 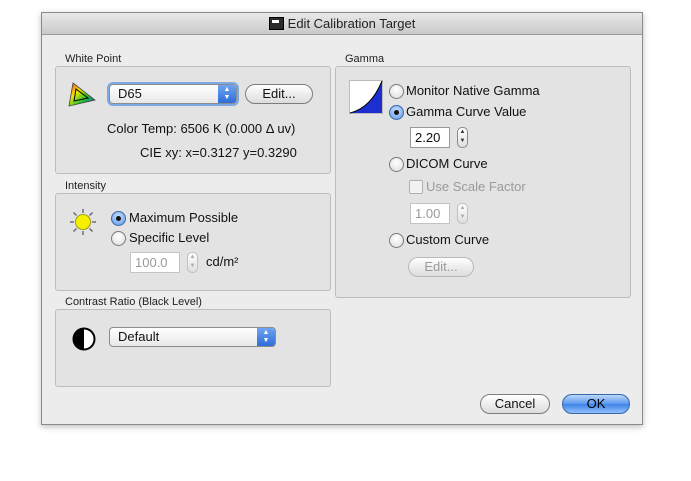 I want to click on intensity-level-stepper: ▲ ▼, so click(x=192, y=262).